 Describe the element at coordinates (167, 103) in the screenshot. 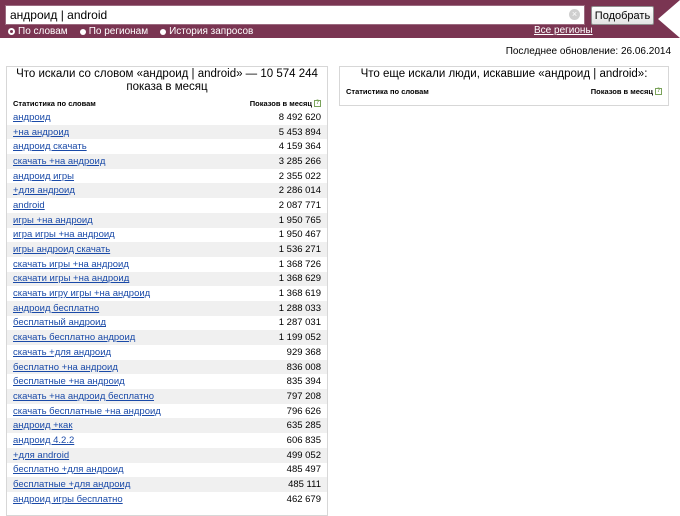

I see `keywords-table-header: Статистика по словам Показов в месяц ?` at that location.